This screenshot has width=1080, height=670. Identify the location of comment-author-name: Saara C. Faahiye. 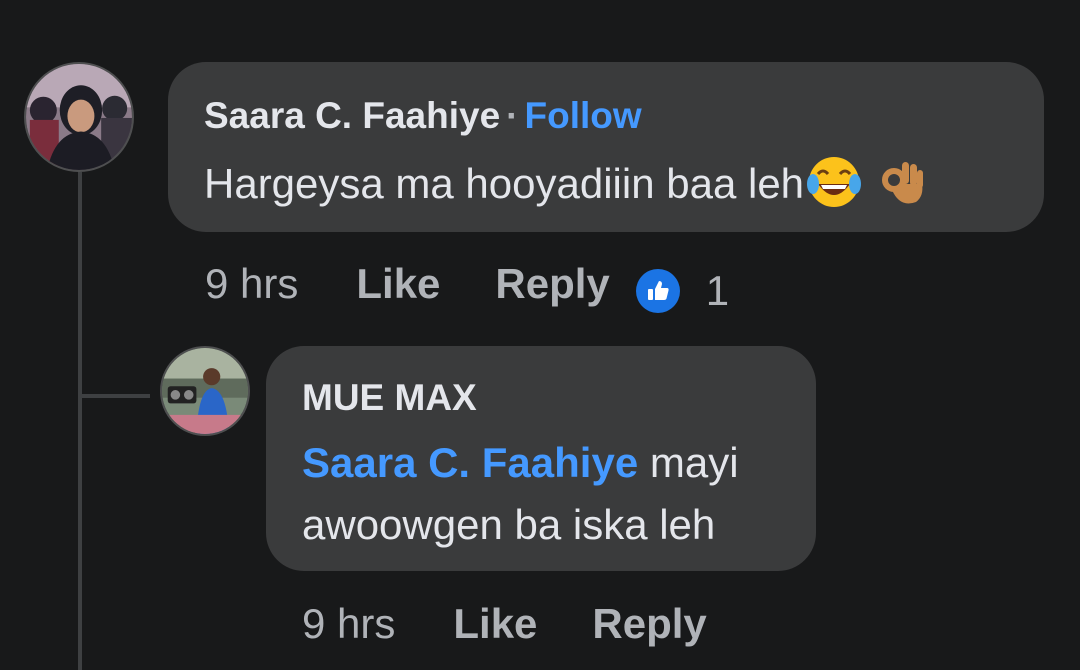
(352, 115).